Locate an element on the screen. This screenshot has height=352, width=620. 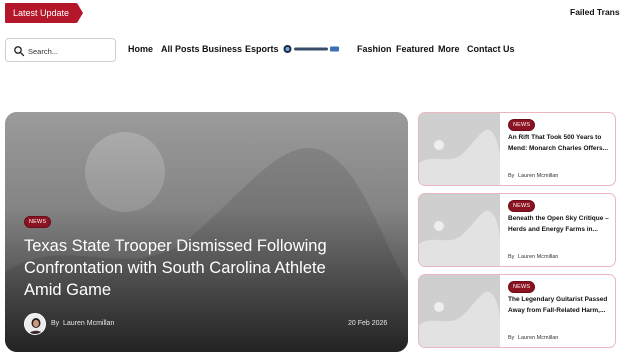
nav-more: More is located at coordinates (449, 49).